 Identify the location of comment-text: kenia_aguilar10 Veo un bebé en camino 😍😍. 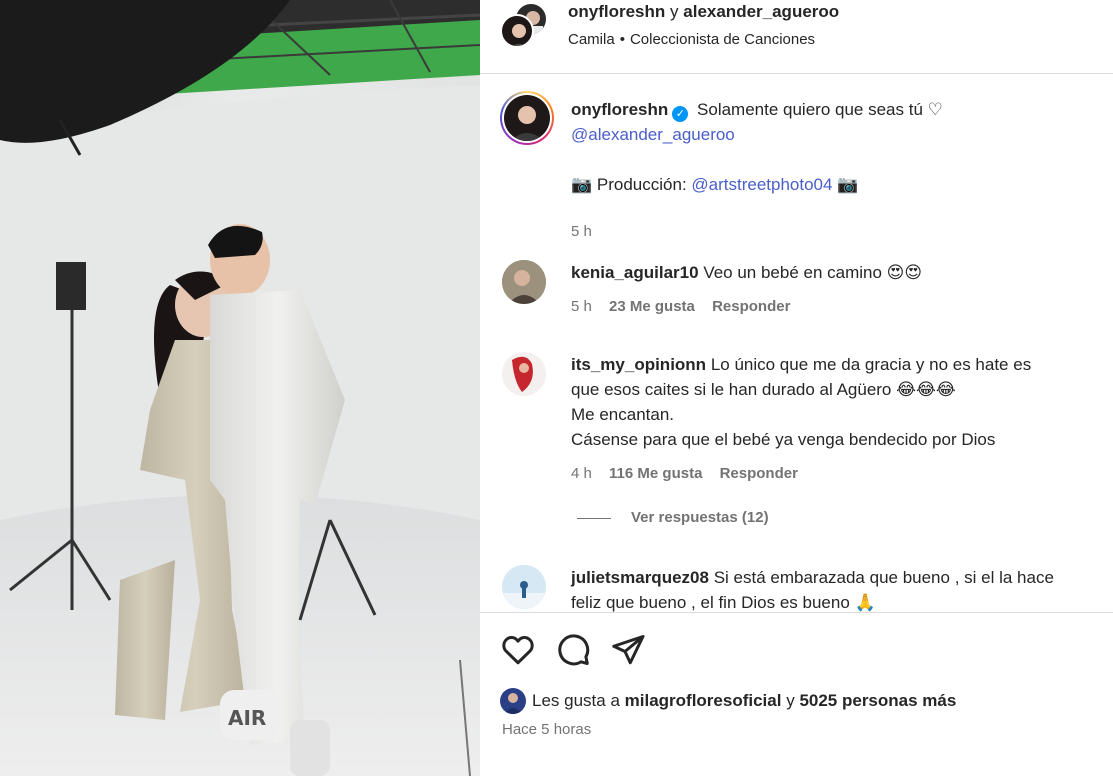
(826, 272).